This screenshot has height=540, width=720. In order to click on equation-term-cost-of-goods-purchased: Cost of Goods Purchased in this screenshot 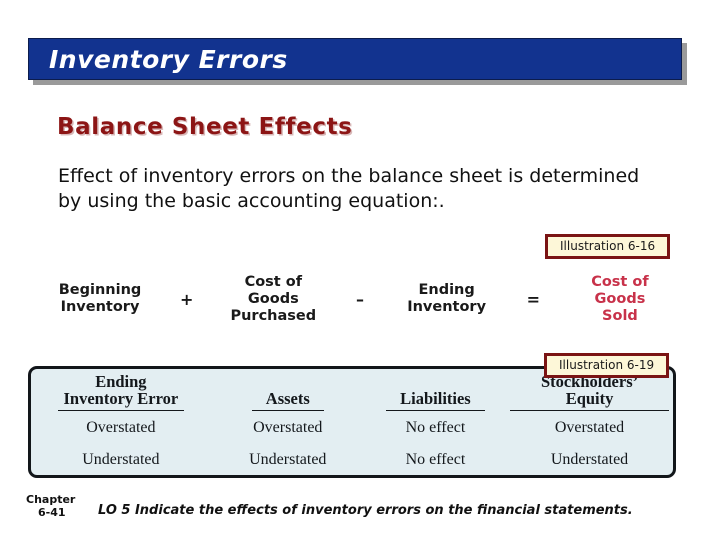, I will do `click(273, 299)`.